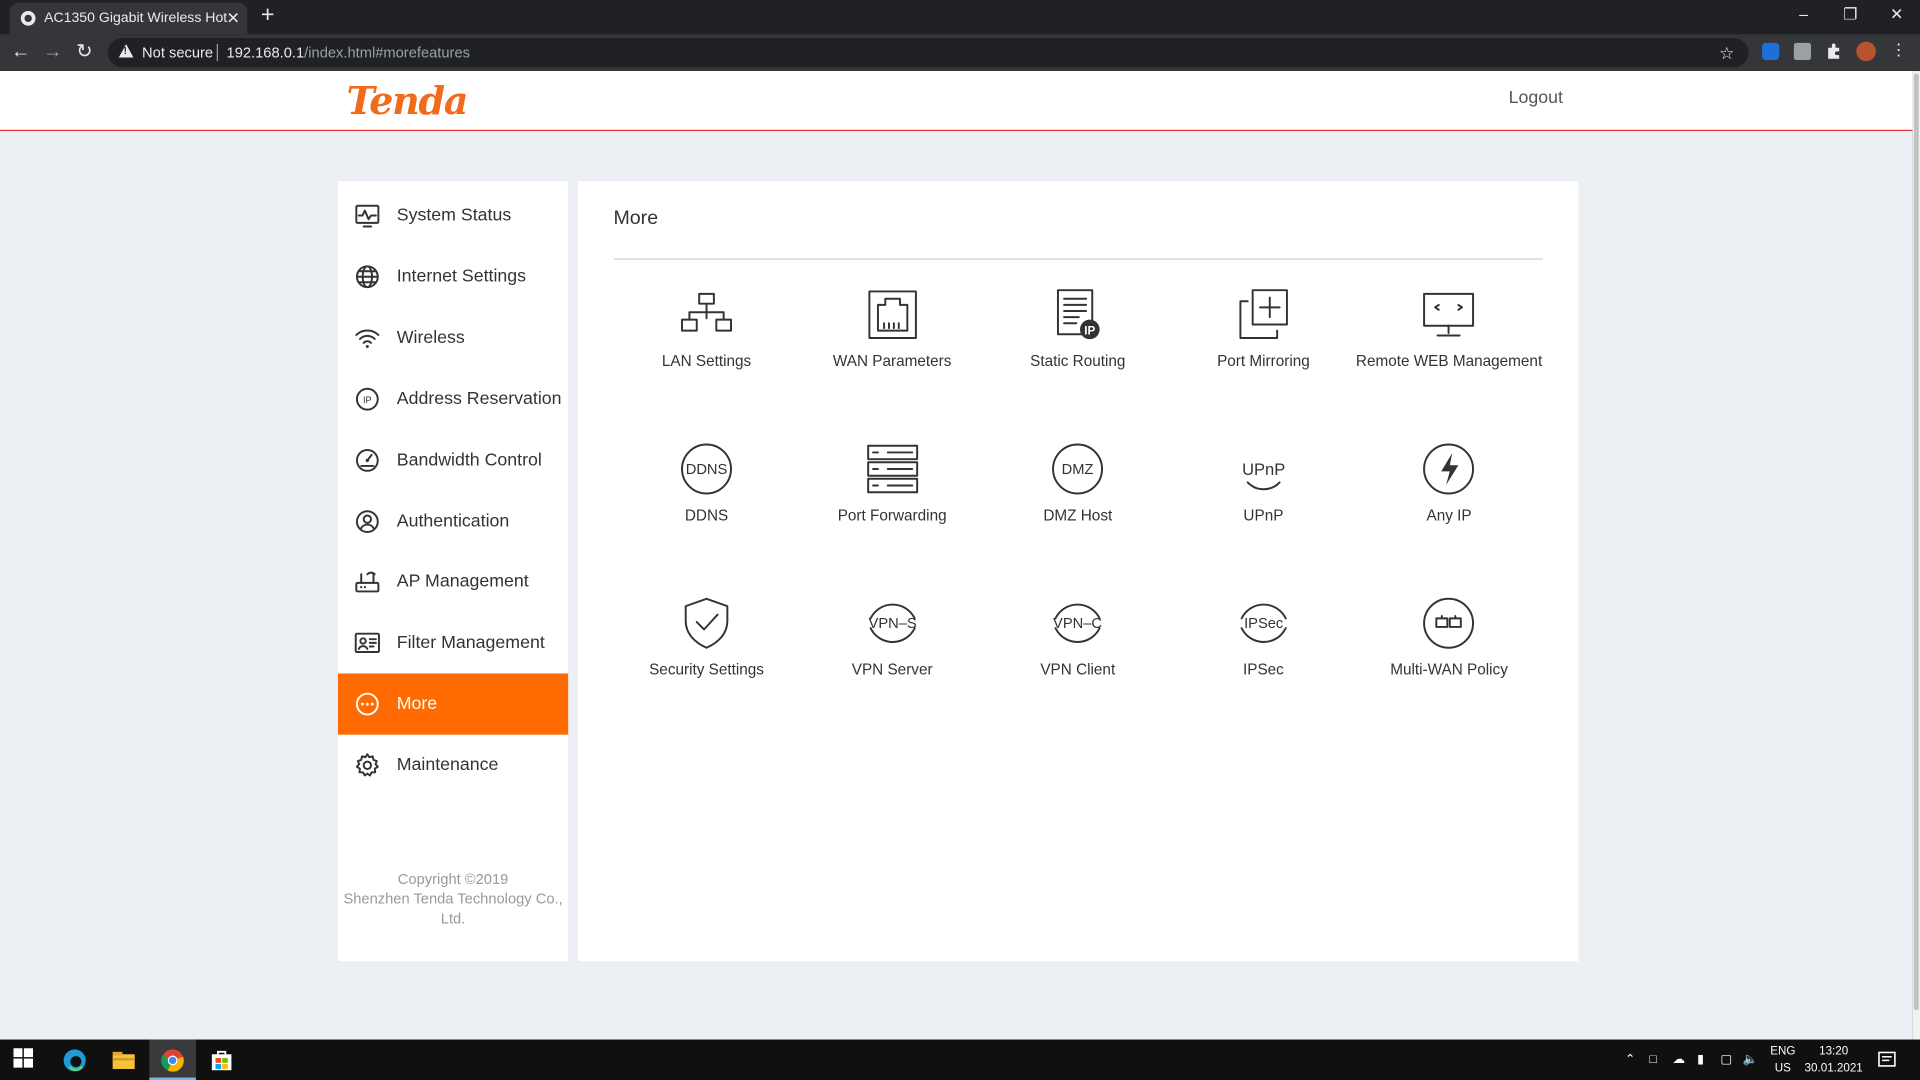 Image resolution: width=1920 pixels, height=1080 pixels. What do you see at coordinates (367, 643) in the screenshot?
I see `id-card-icon` at bounding box center [367, 643].